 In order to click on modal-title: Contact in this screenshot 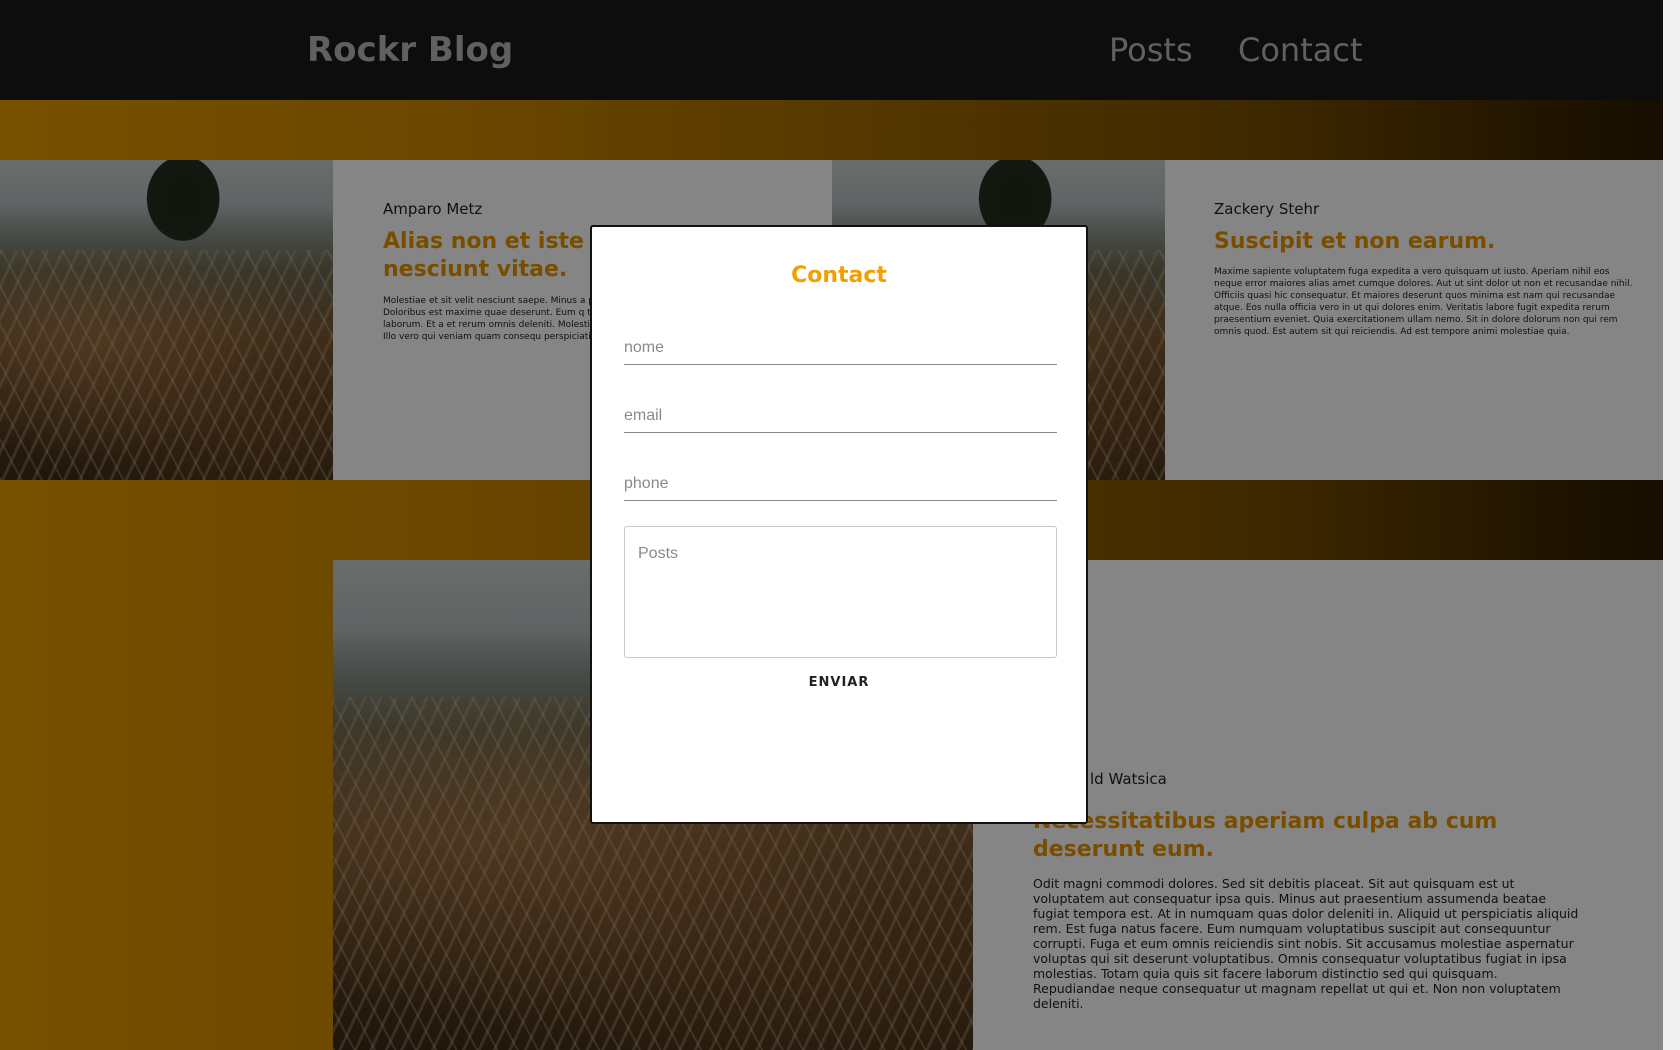, I will do `click(839, 275)`.